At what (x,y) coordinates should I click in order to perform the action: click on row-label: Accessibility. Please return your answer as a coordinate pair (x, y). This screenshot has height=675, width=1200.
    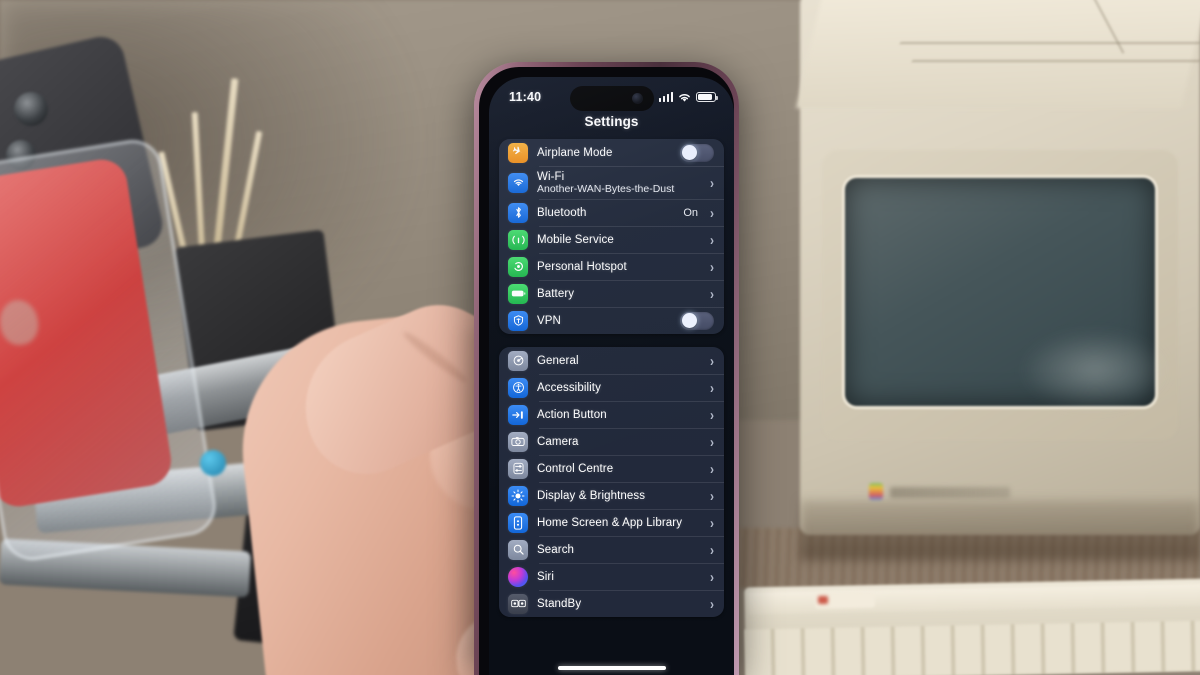
    Looking at the image, I should click on (569, 387).